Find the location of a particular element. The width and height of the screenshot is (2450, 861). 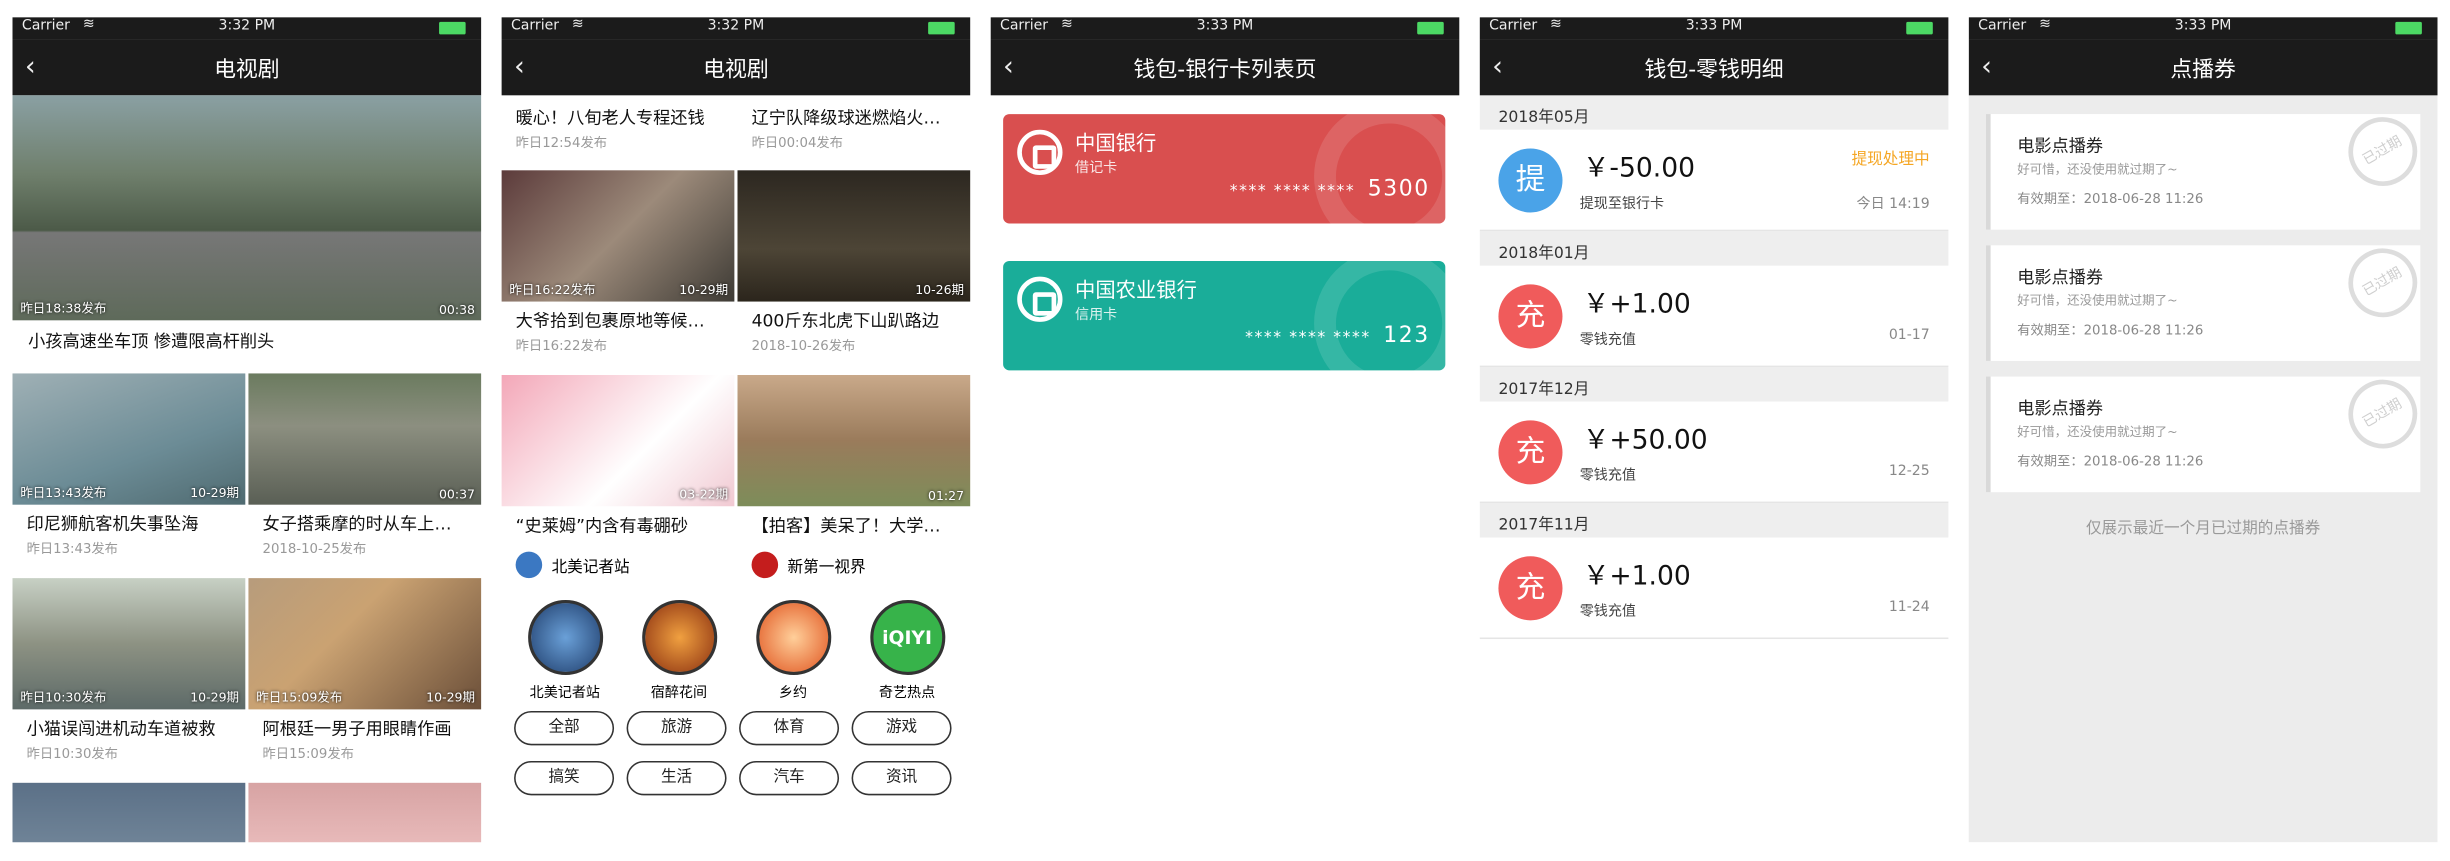

chip-games: 游戏 is located at coordinates (901, 728).